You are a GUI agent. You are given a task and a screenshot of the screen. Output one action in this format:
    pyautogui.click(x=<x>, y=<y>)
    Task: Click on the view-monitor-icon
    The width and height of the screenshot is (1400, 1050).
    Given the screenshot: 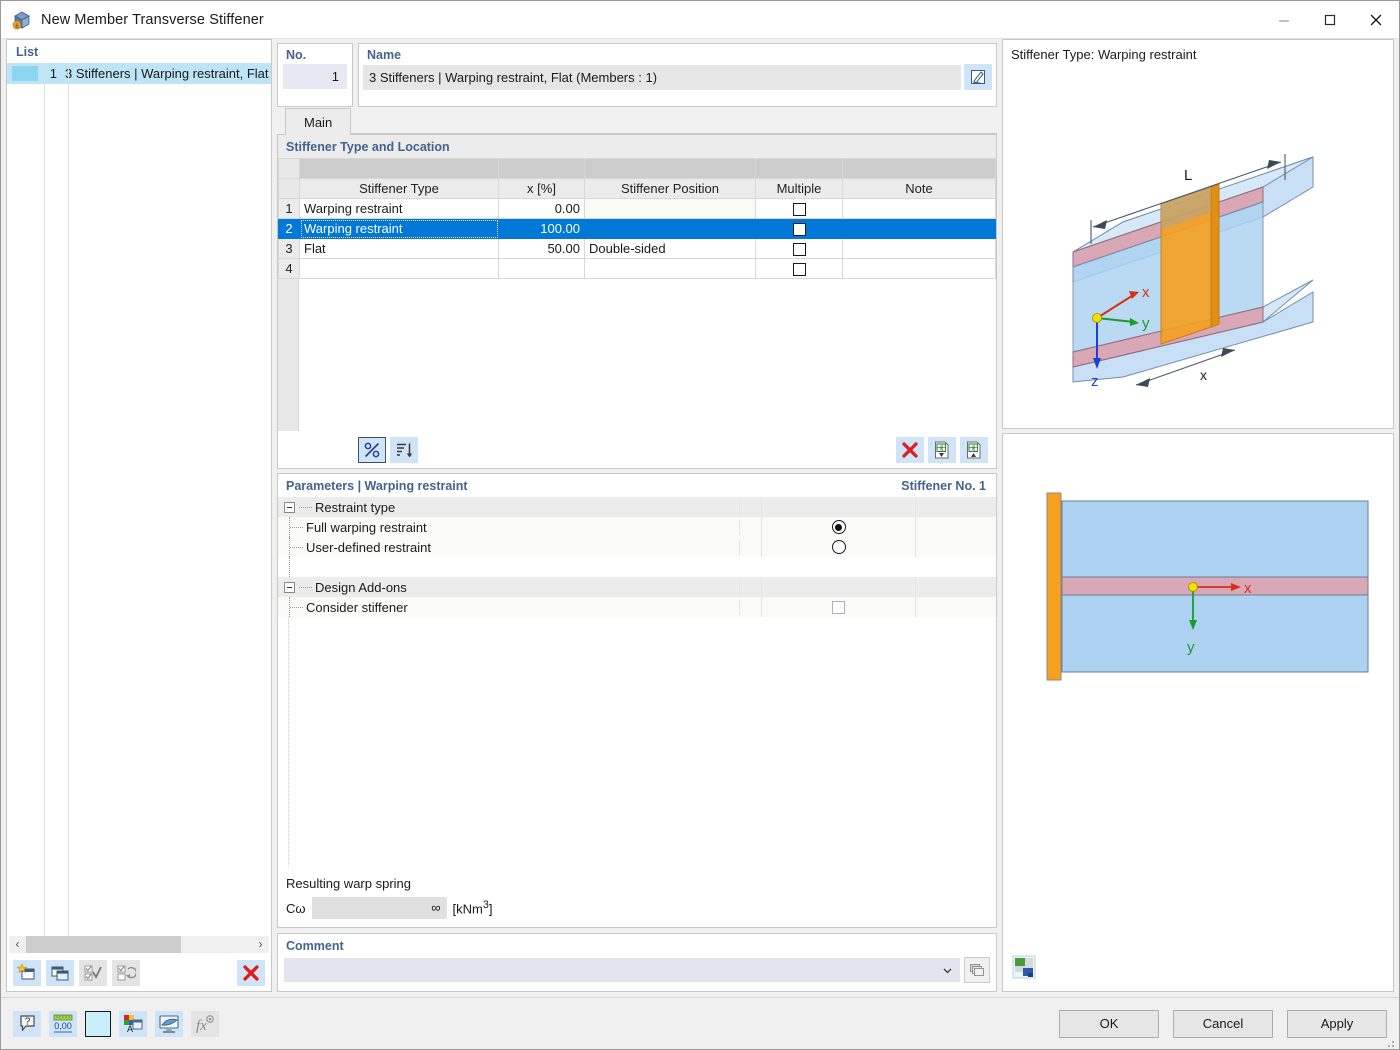 What is the action you would take?
    pyautogui.click(x=169, y=1023)
    